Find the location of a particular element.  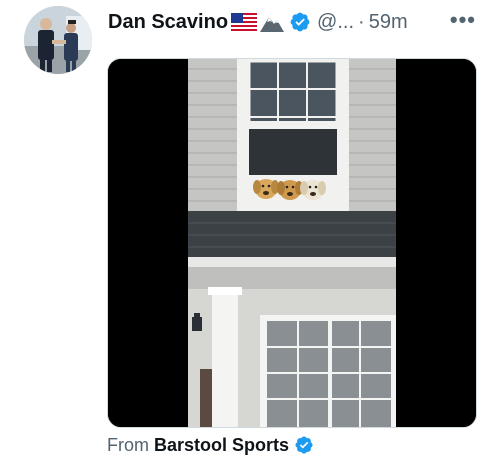

tweet-header: Dan Scavino @... · 59m is located at coordinates (297, 22).